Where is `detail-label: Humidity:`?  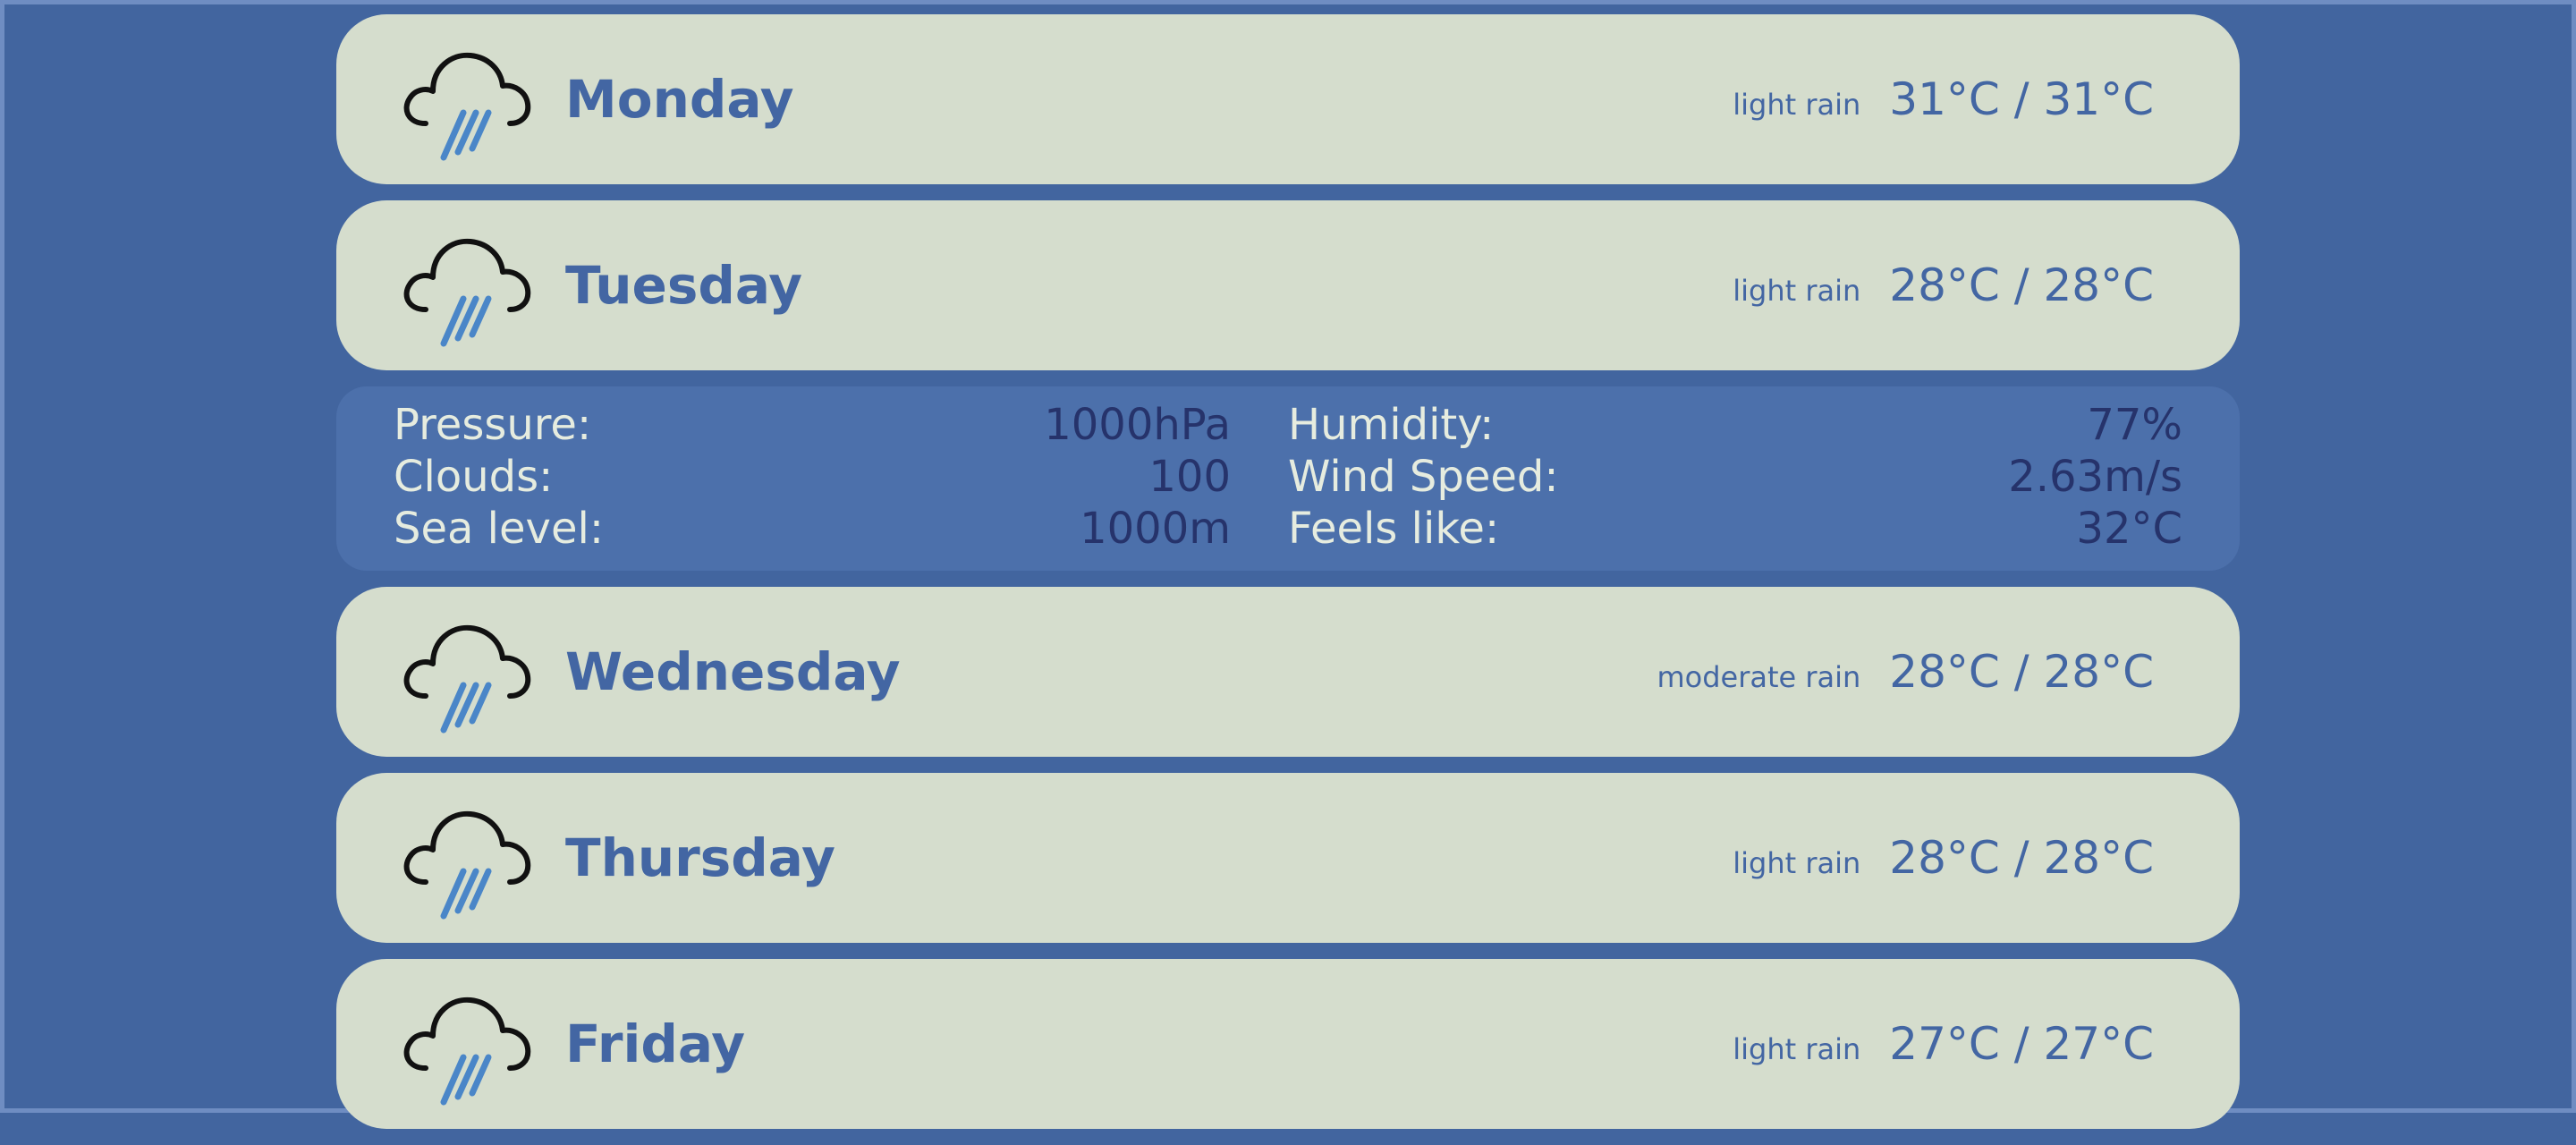 detail-label: Humidity: is located at coordinates (1391, 425).